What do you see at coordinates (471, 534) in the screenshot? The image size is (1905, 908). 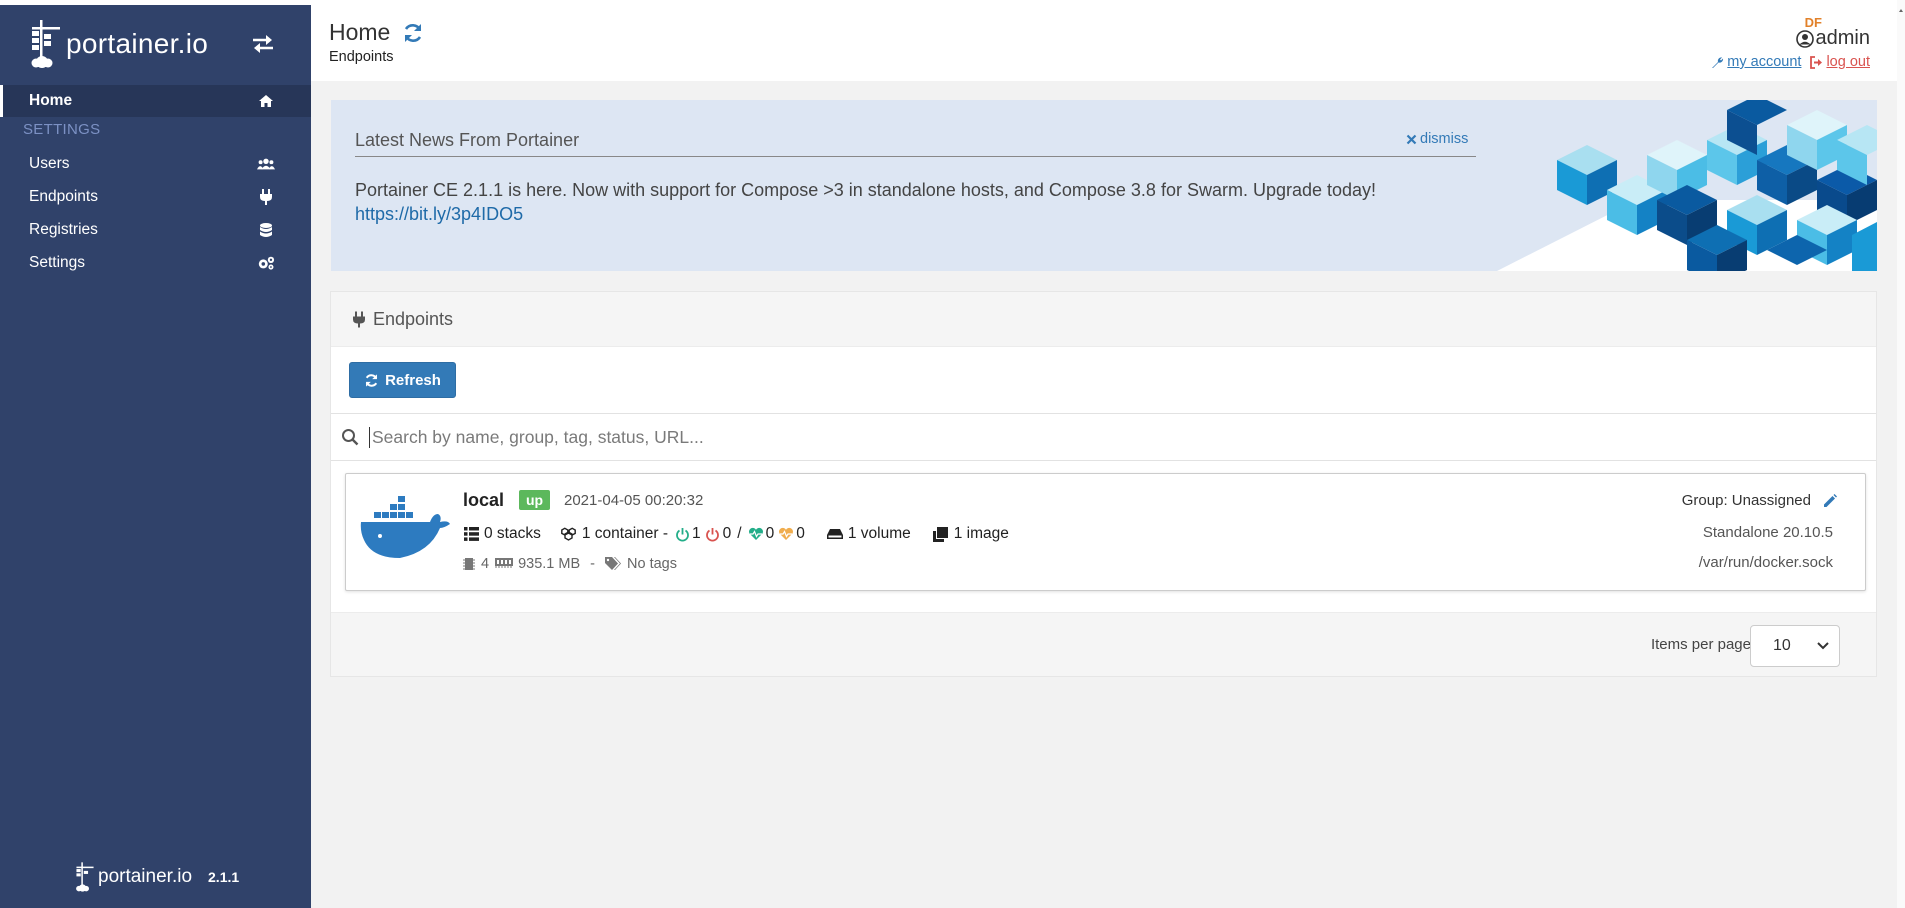 I see `list-icon` at bounding box center [471, 534].